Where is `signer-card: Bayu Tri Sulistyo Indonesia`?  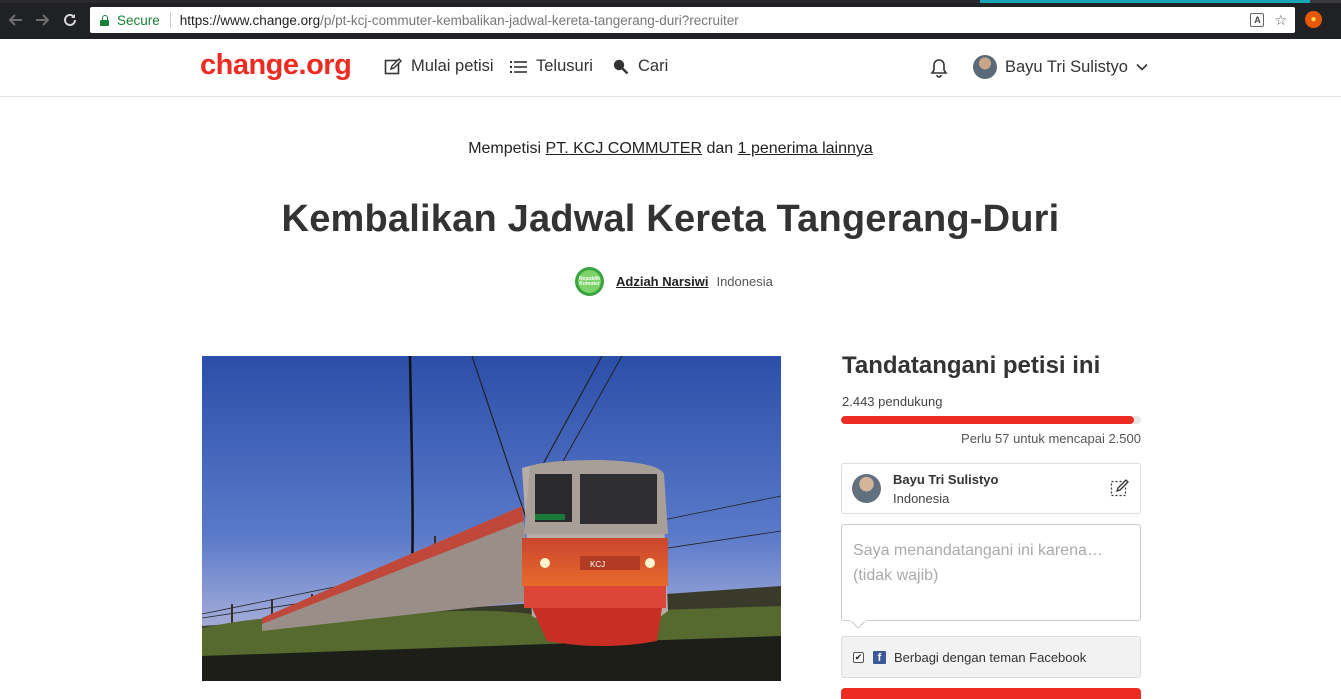
signer-card: Bayu Tri Sulistyo Indonesia is located at coordinates (991, 488).